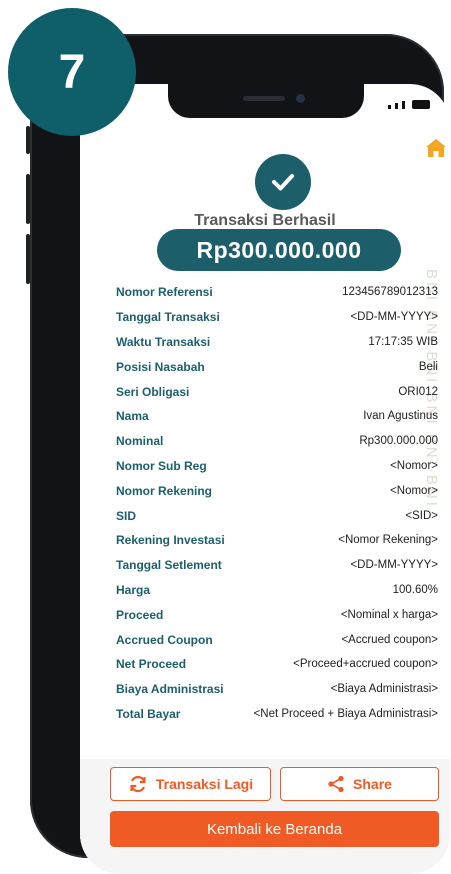 The height and width of the screenshot is (874, 451). Describe the element at coordinates (140, 614) in the screenshot. I see `detail-label: Proceed` at that location.